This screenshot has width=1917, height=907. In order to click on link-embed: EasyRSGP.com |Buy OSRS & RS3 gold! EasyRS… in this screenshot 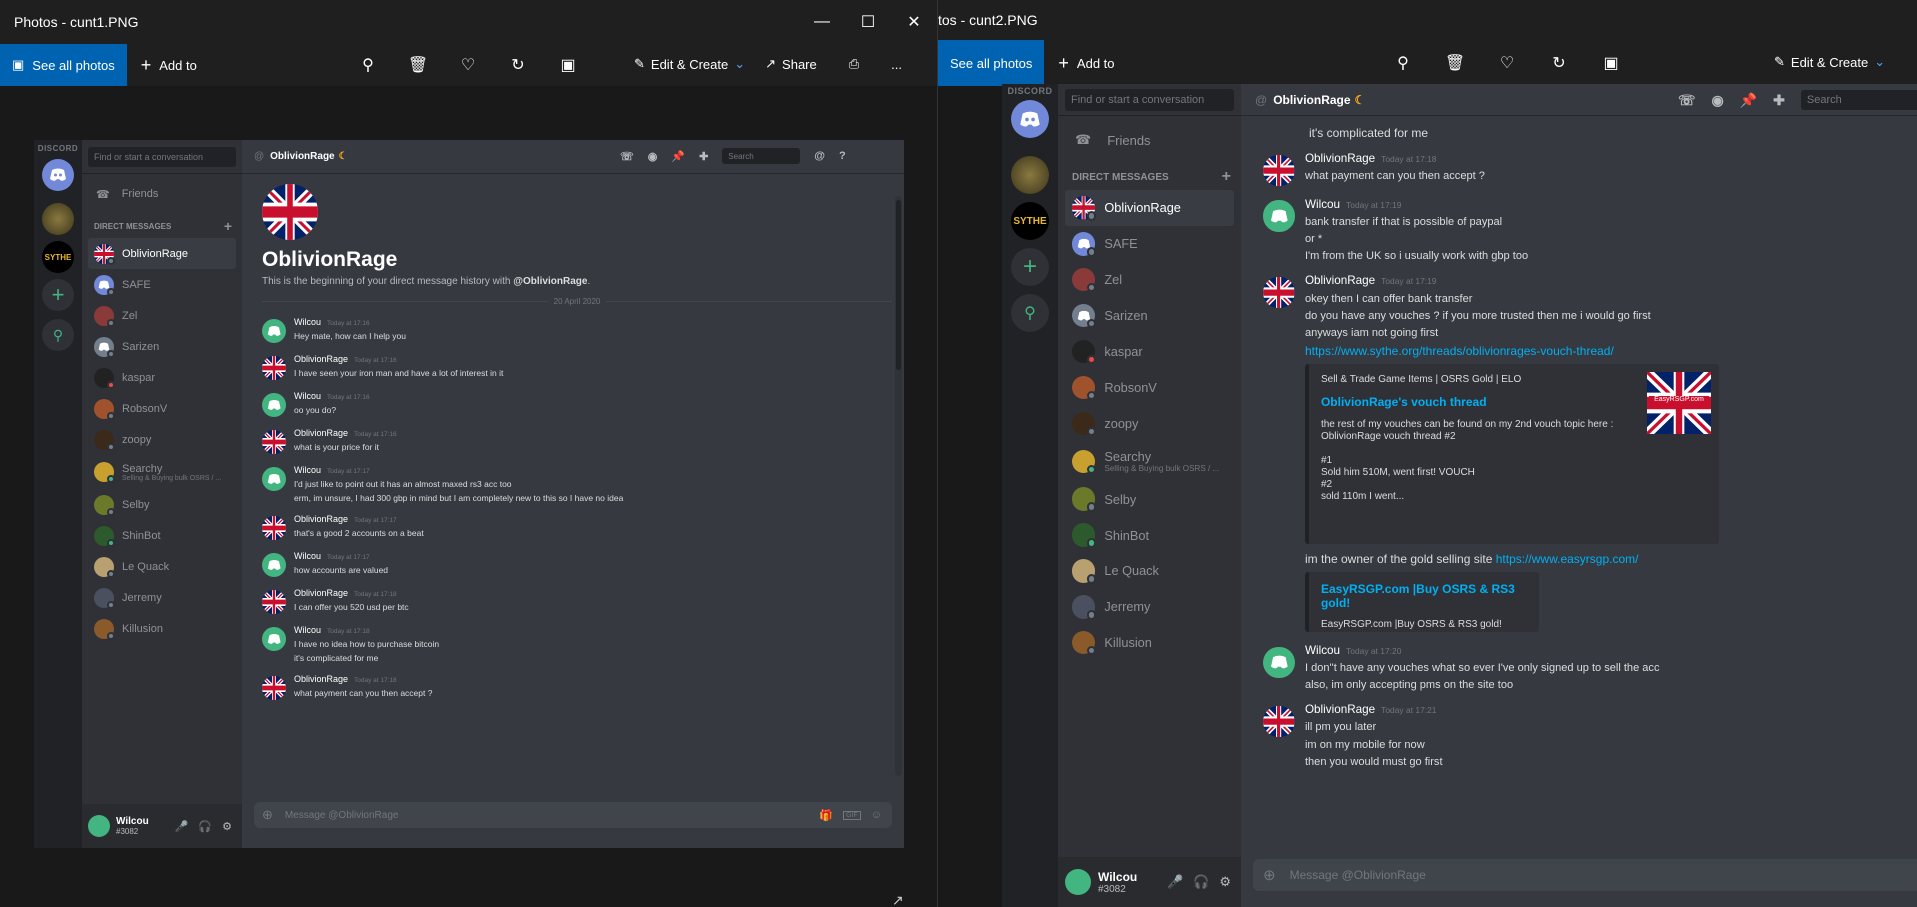, I will do `click(1421, 601)`.